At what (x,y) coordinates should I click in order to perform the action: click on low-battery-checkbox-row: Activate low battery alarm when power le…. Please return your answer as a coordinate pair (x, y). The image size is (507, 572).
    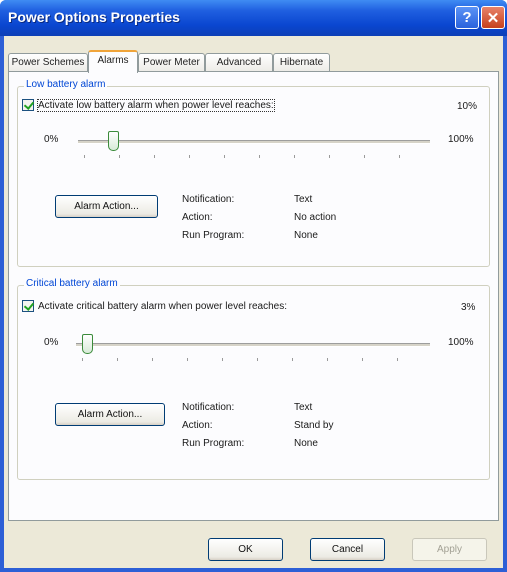
    Looking at the image, I should click on (148, 105).